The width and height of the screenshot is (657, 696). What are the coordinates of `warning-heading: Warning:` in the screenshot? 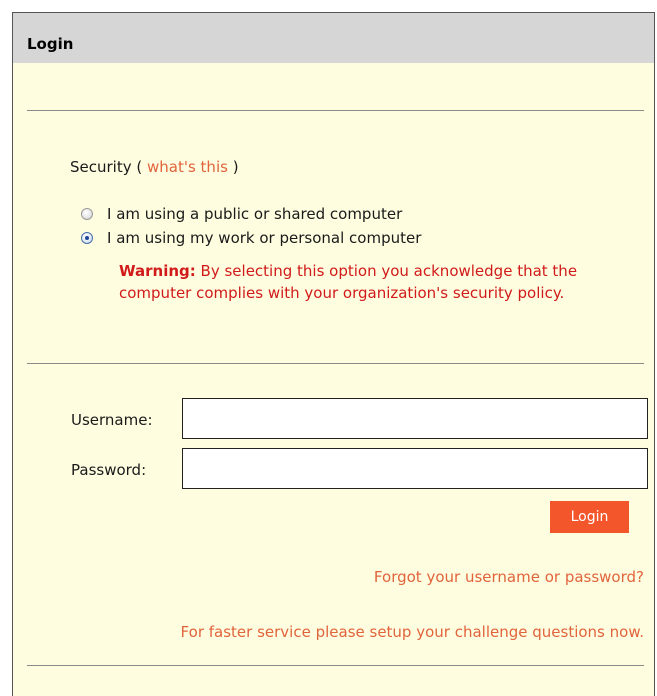 It's located at (157, 271).